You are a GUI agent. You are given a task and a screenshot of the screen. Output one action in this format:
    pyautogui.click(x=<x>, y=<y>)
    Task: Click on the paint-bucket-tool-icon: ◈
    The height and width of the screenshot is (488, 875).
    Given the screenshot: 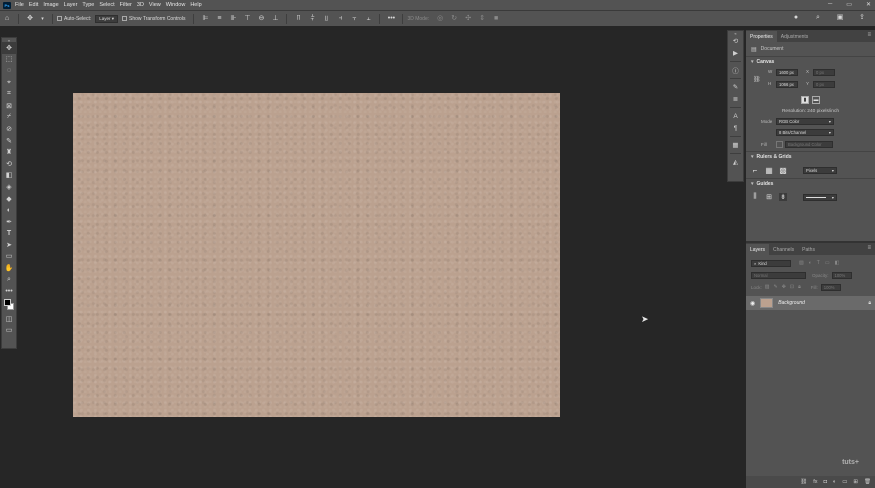 What is the action you would take?
    pyautogui.click(x=9, y=187)
    